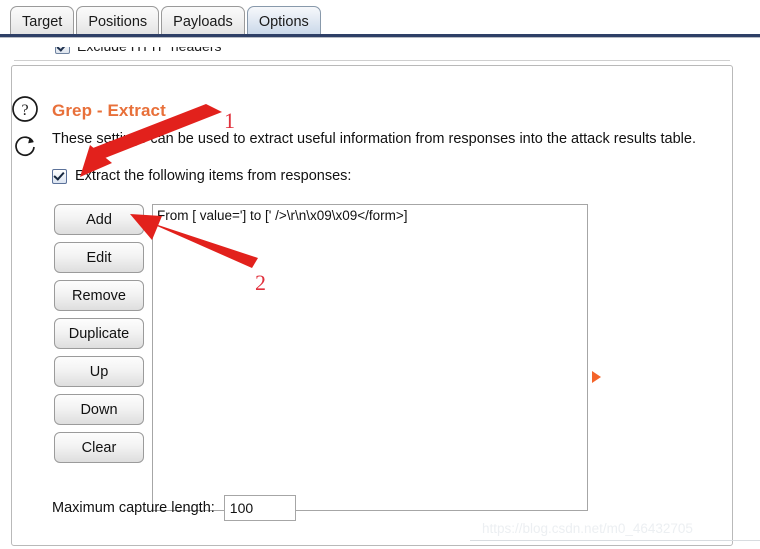 Image resolution: width=760 pixels, height=549 pixels. I want to click on tab-options: Options, so click(283, 21).